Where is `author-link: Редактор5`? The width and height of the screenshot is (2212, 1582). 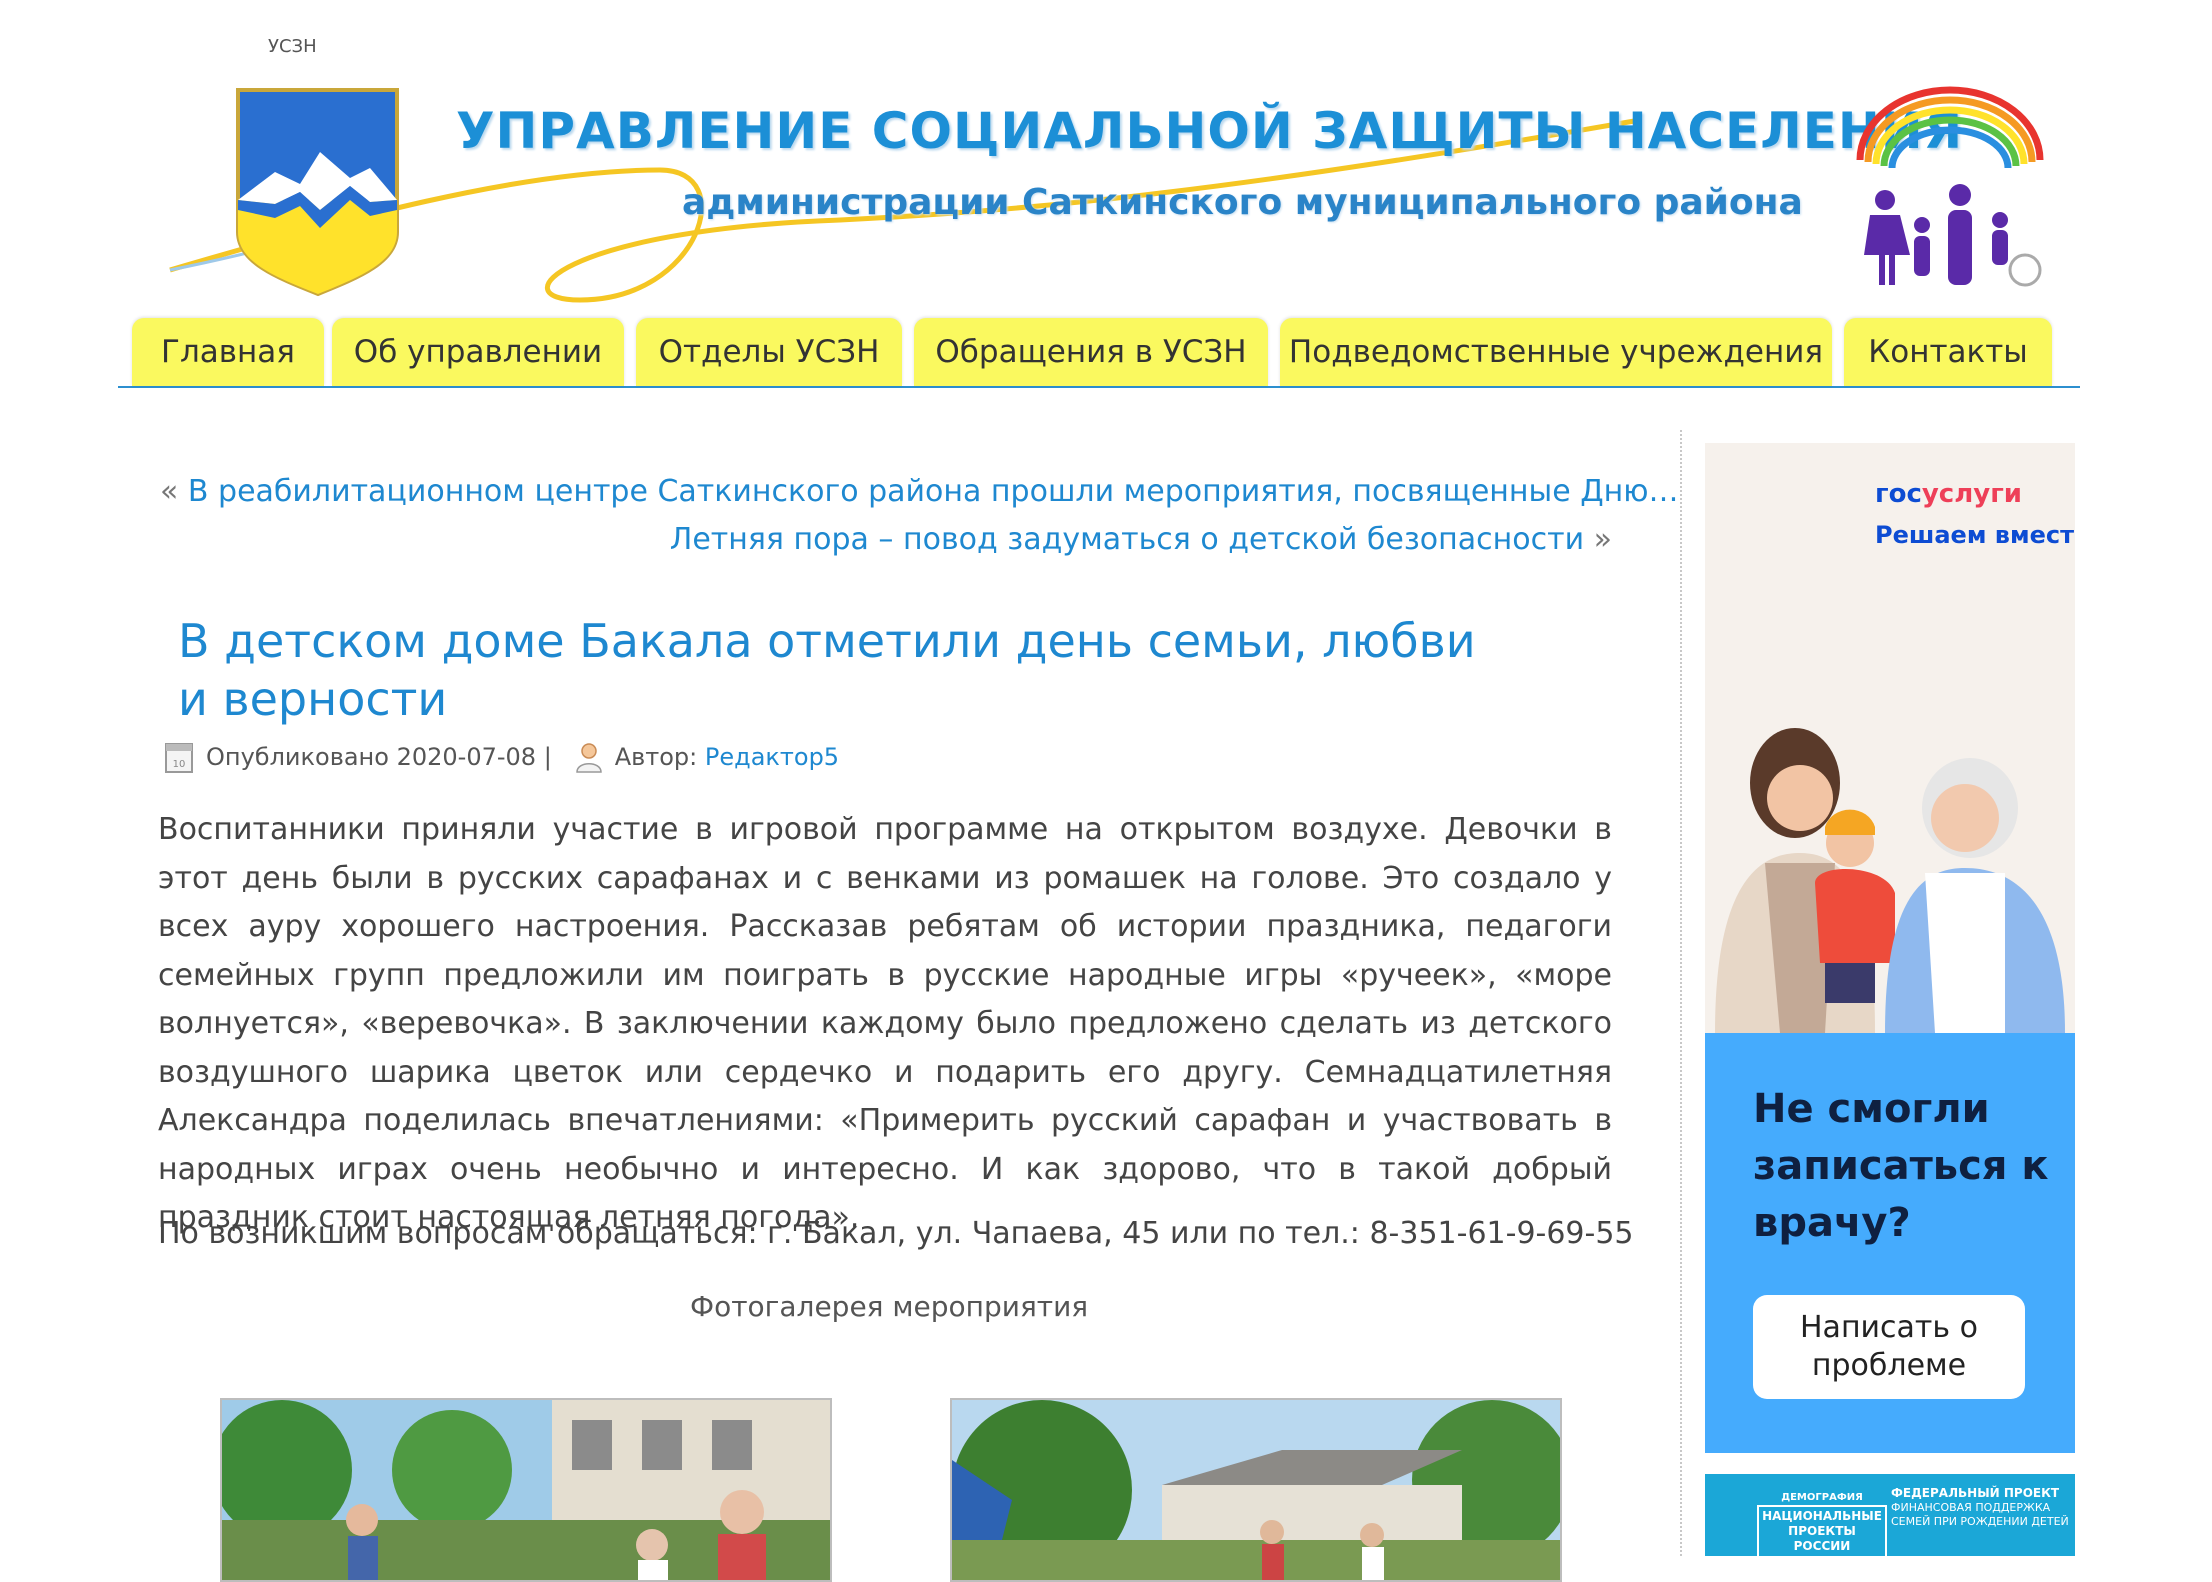
author-link: Редактор5 is located at coordinates (772, 757).